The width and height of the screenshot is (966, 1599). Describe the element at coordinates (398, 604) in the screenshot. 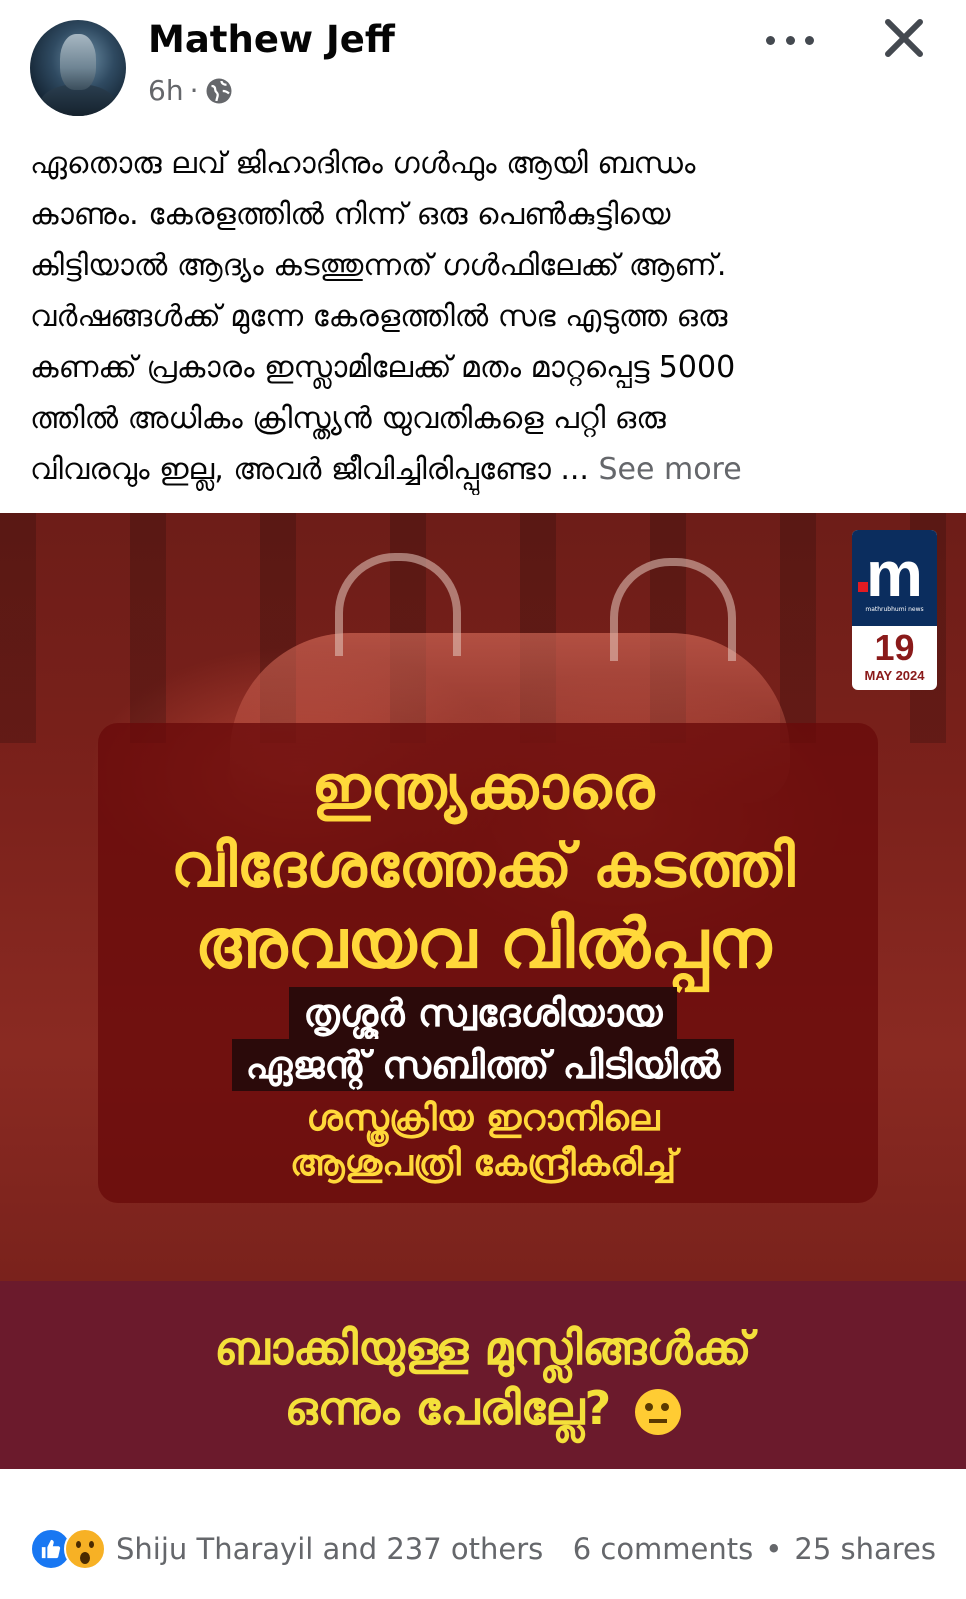

I see `handcuff-left` at that location.